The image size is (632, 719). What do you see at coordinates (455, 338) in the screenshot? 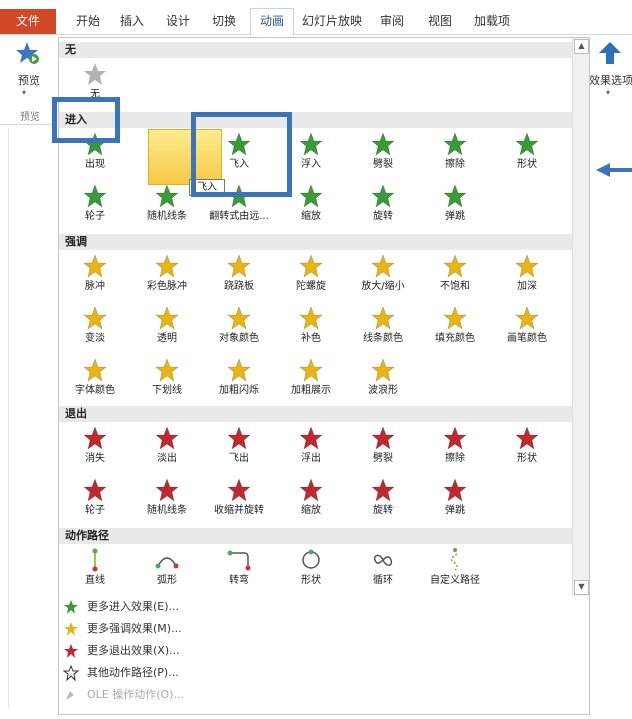
I see `emphasis-label: 填充颜色` at bounding box center [455, 338].